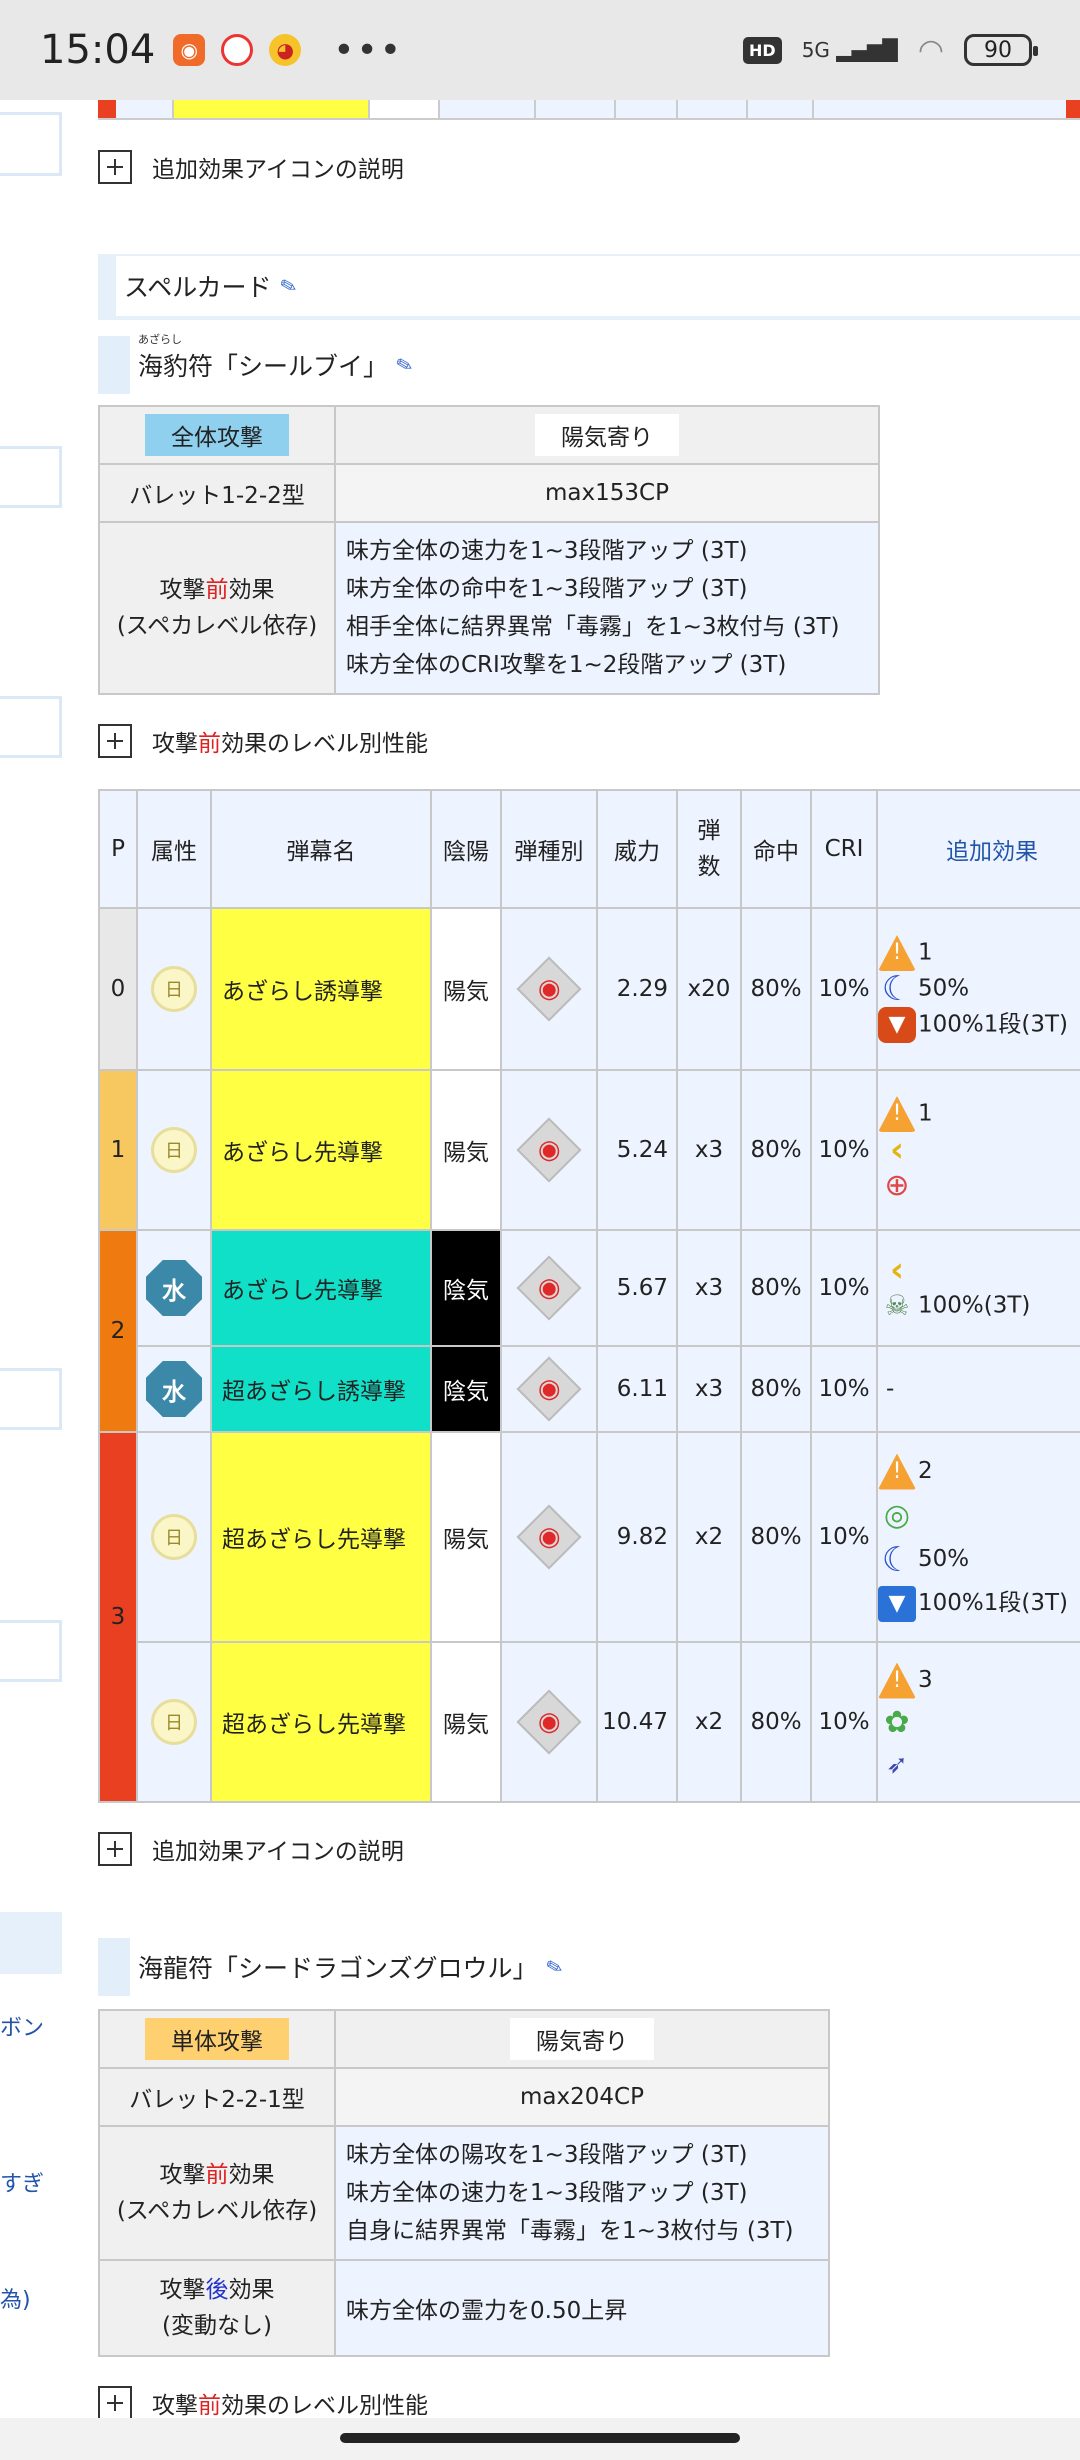 This screenshot has height=2460, width=1080. What do you see at coordinates (582, 2097) in the screenshot?
I see `max-cp: max204CP` at bounding box center [582, 2097].